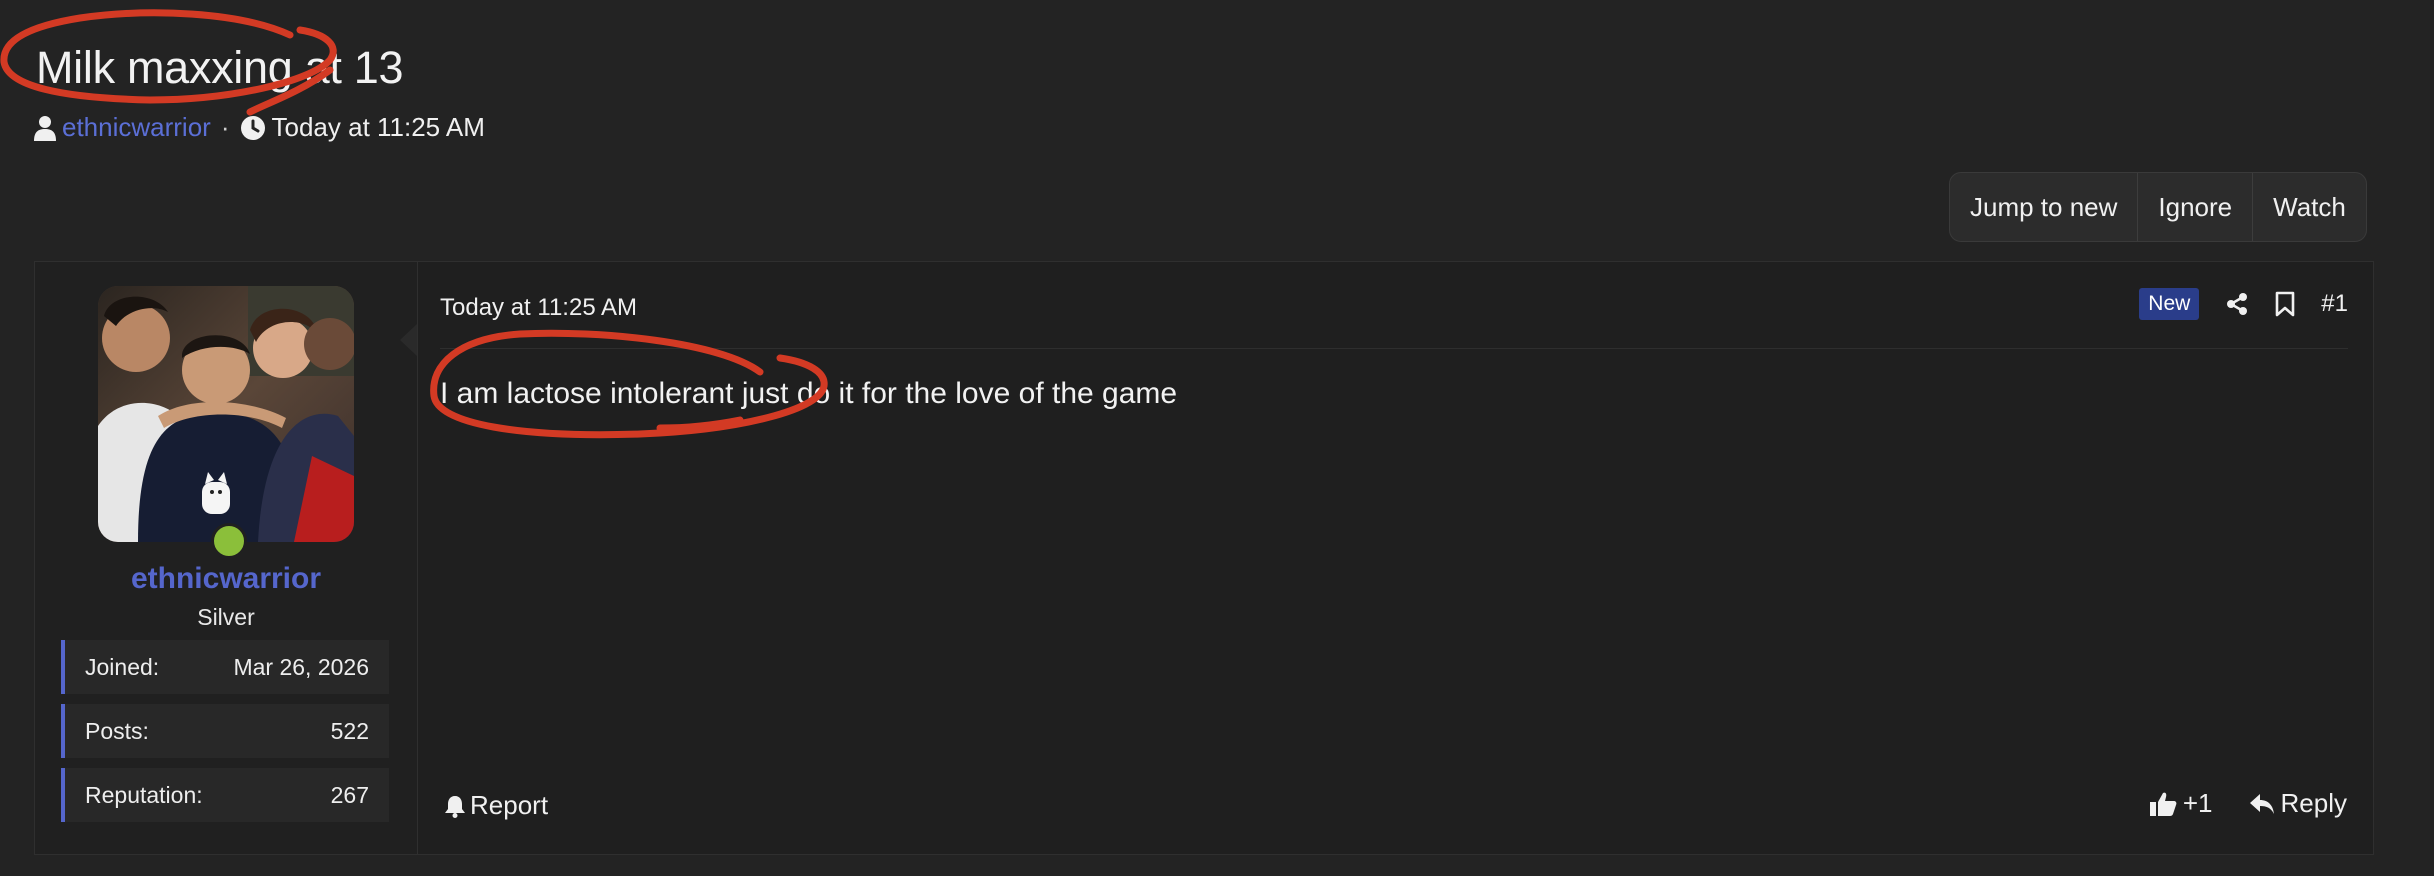 This screenshot has width=2434, height=876. What do you see at coordinates (144, 794) in the screenshot?
I see `stat-label: Reputation:` at bounding box center [144, 794].